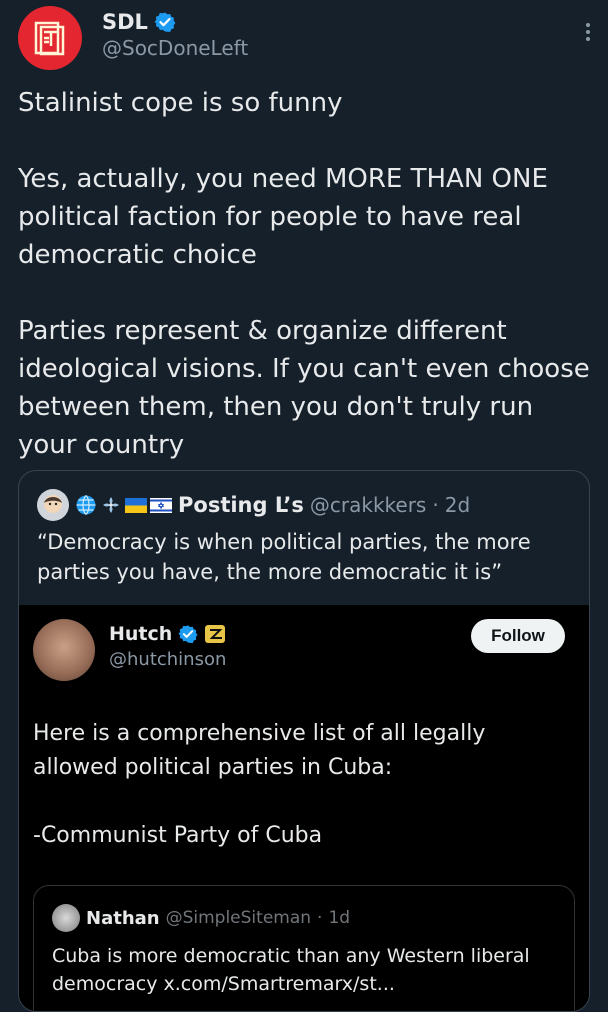 The image size is (608, 1012). What do you see at coordinates (238, 918) in the screenshot?
I see `nested-author-handle: @SimpleSiteman` at bounding box center [238, 918].